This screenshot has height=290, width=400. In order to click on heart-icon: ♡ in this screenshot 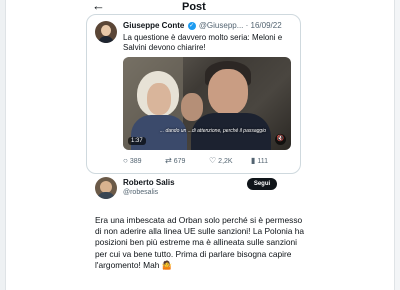, I will do `click(213, 160)`.